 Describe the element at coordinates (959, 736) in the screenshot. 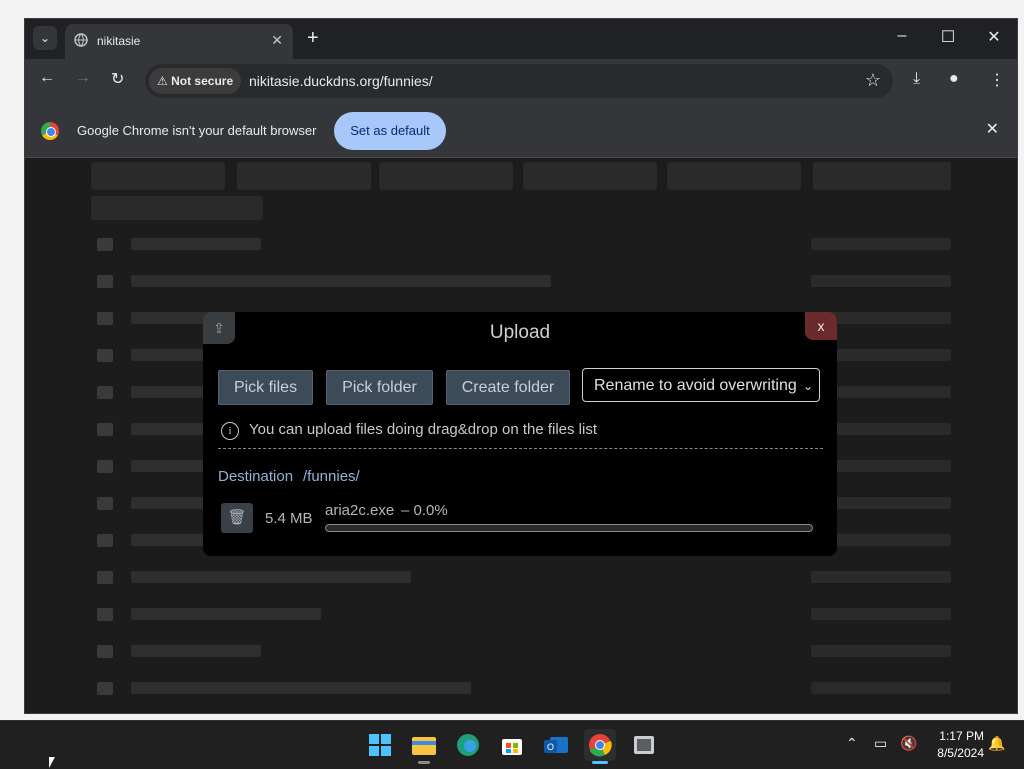

I see `clock-time: 1:17 PM` at that location.